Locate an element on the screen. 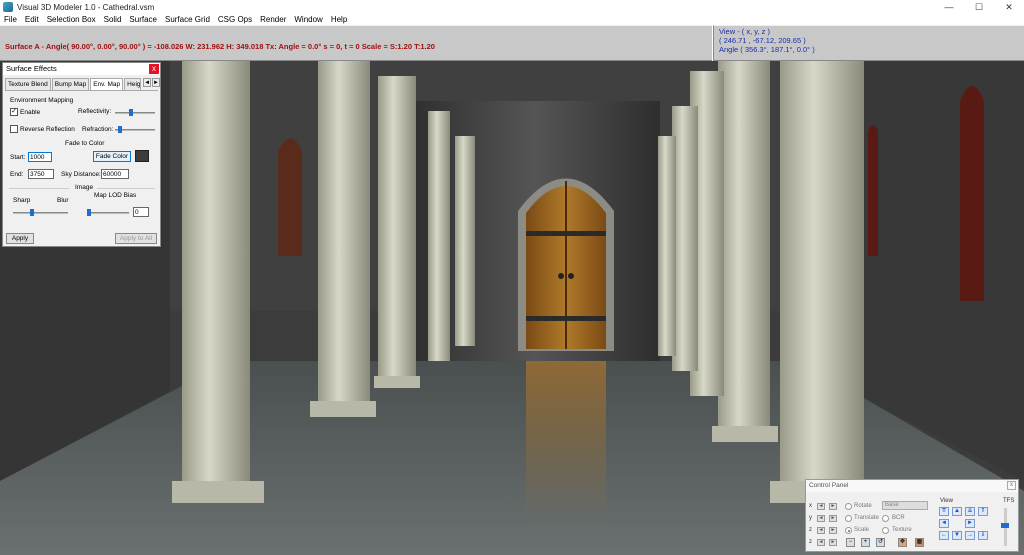 The width and height of the screenshot is (1024, 555). rotate-radio is located at coordinates (848, 506).